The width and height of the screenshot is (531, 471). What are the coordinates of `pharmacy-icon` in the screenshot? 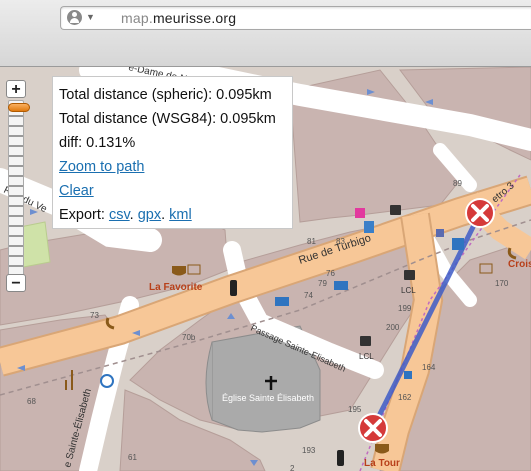 It's located at (360, 213).